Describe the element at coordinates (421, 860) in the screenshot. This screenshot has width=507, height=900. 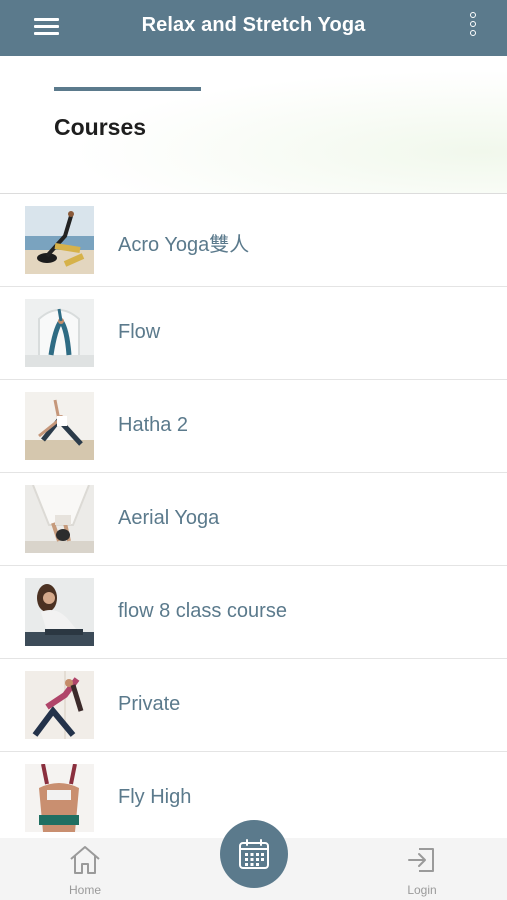
I see `login-icon` at that location.